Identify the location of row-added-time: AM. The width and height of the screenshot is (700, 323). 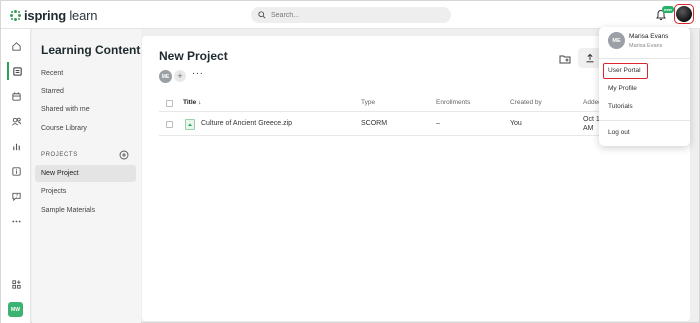
(588, 128).